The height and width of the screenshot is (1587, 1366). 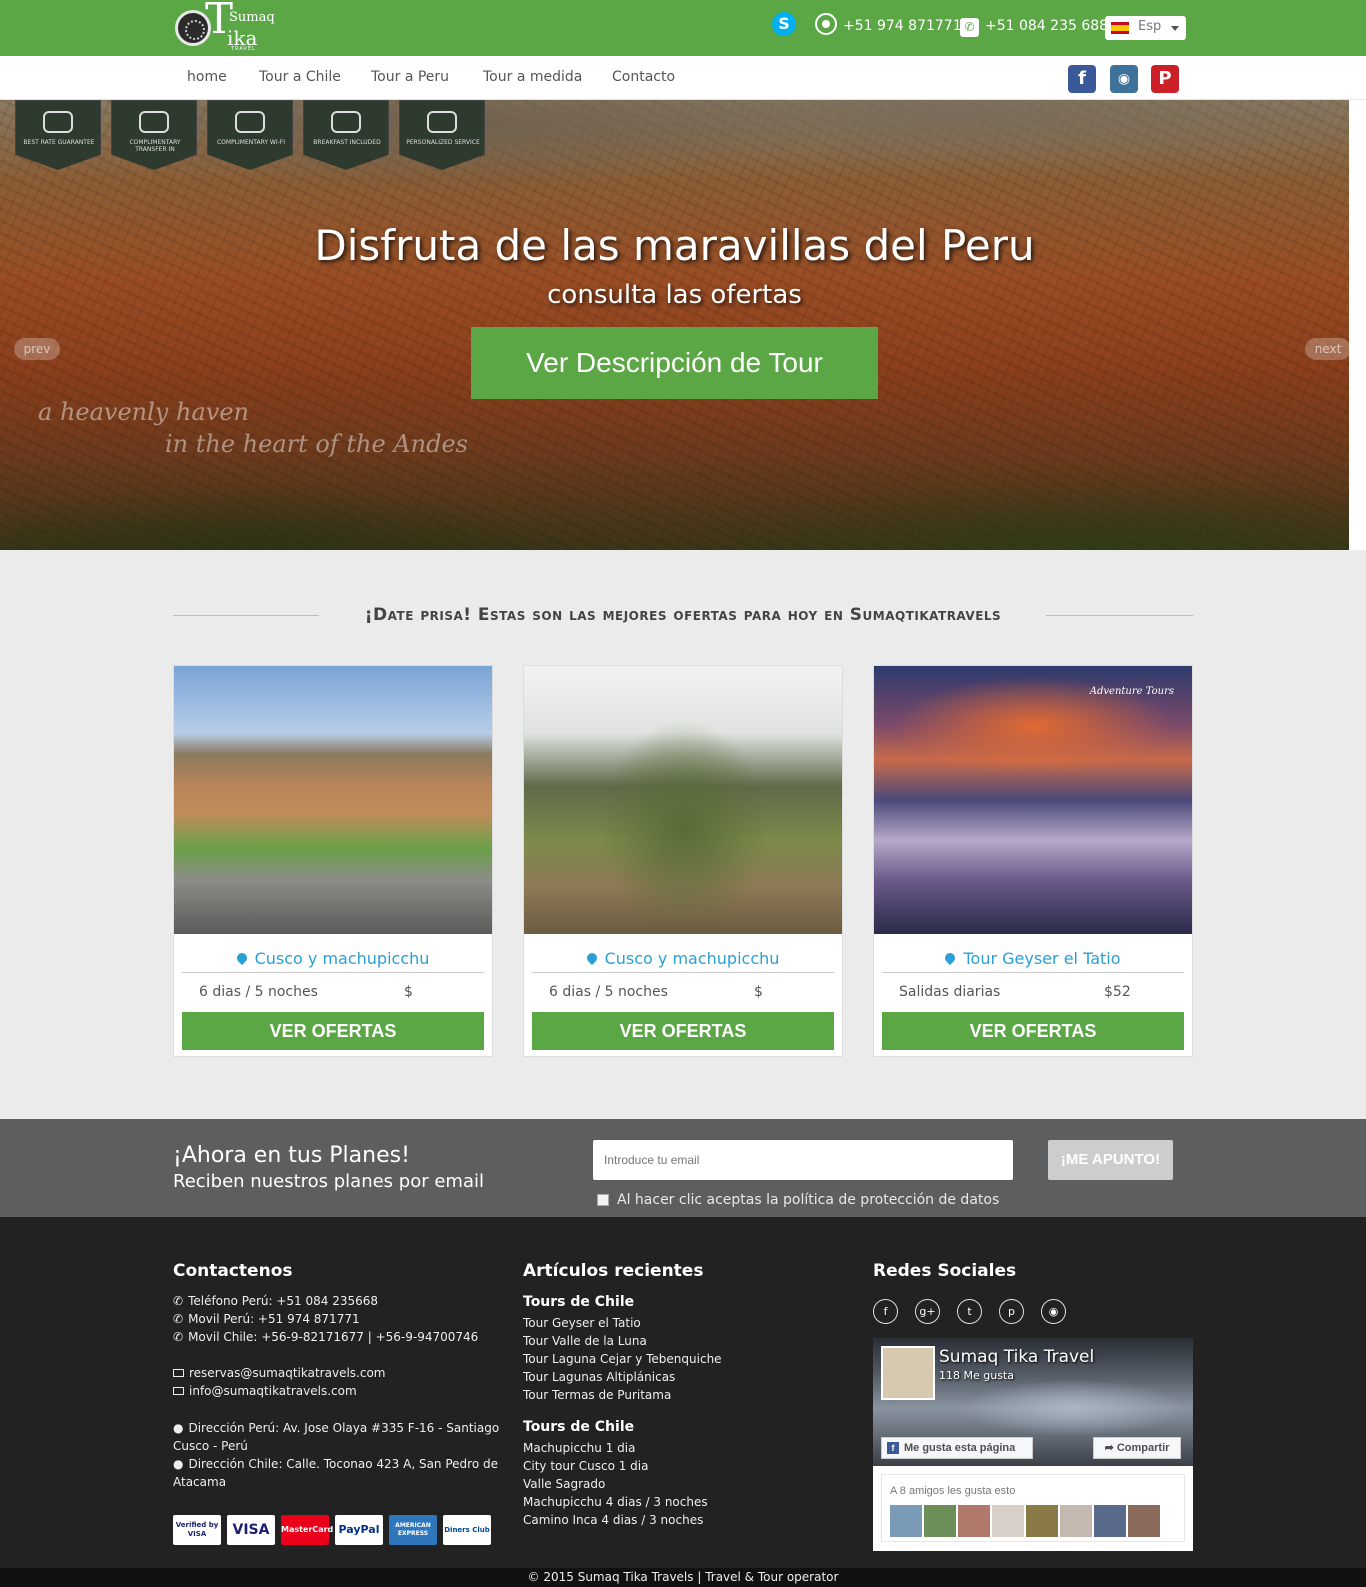 What do you see at coordinates (758, 992) in the screenshot?
I see `offer-price: $` at bounding box center [758, 992].